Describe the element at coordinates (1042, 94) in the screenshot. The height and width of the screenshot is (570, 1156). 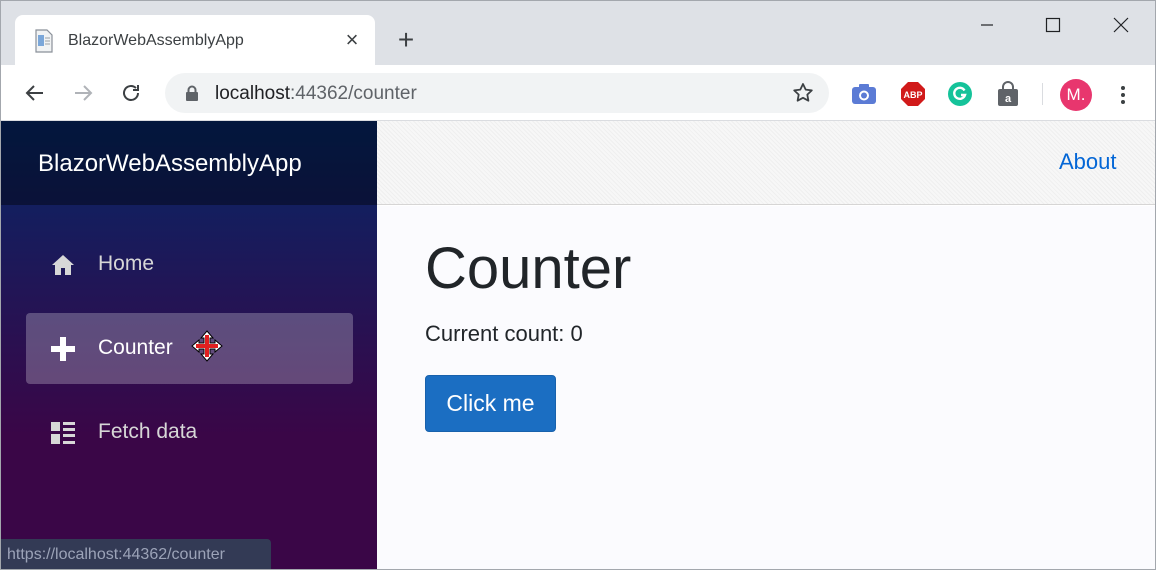
I see `toolbar-separator` at that location.